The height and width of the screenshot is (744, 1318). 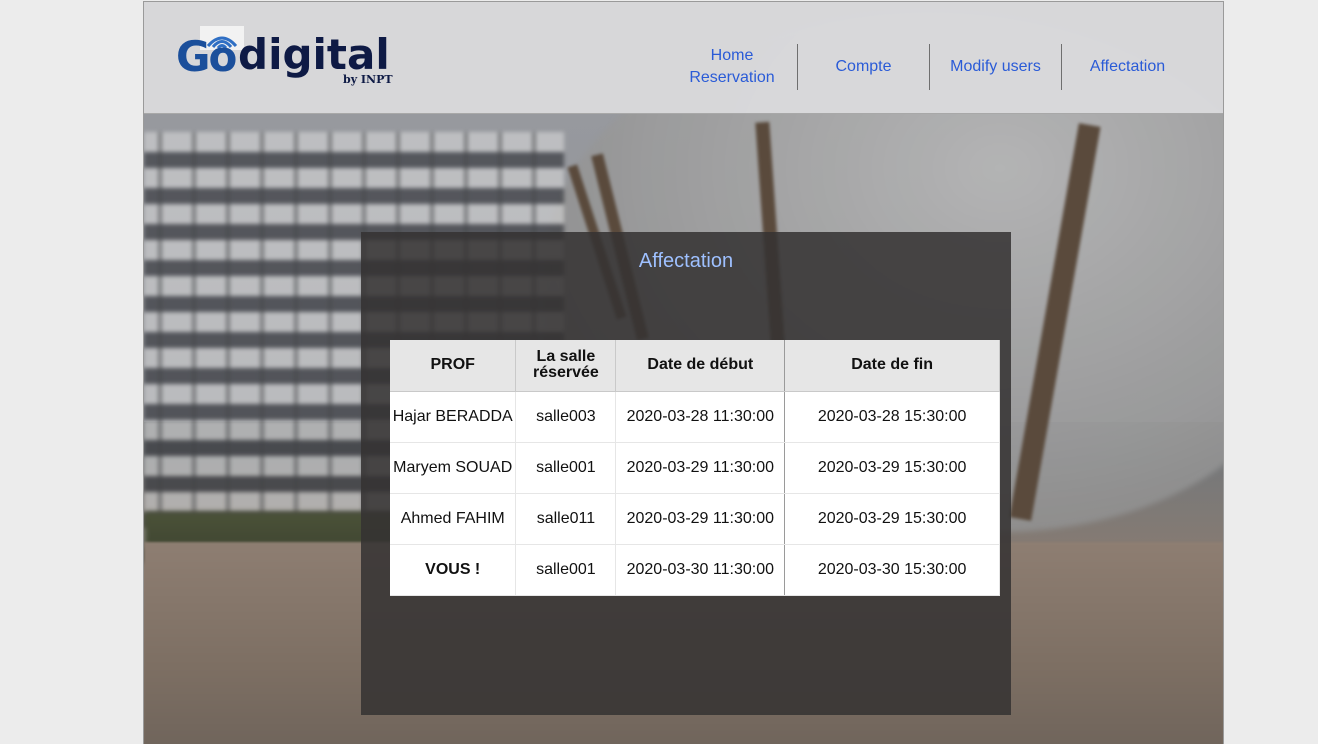 I want to click on cell-date-fin: 2020-03-28 15:30:00, so click(x=892, y=417).